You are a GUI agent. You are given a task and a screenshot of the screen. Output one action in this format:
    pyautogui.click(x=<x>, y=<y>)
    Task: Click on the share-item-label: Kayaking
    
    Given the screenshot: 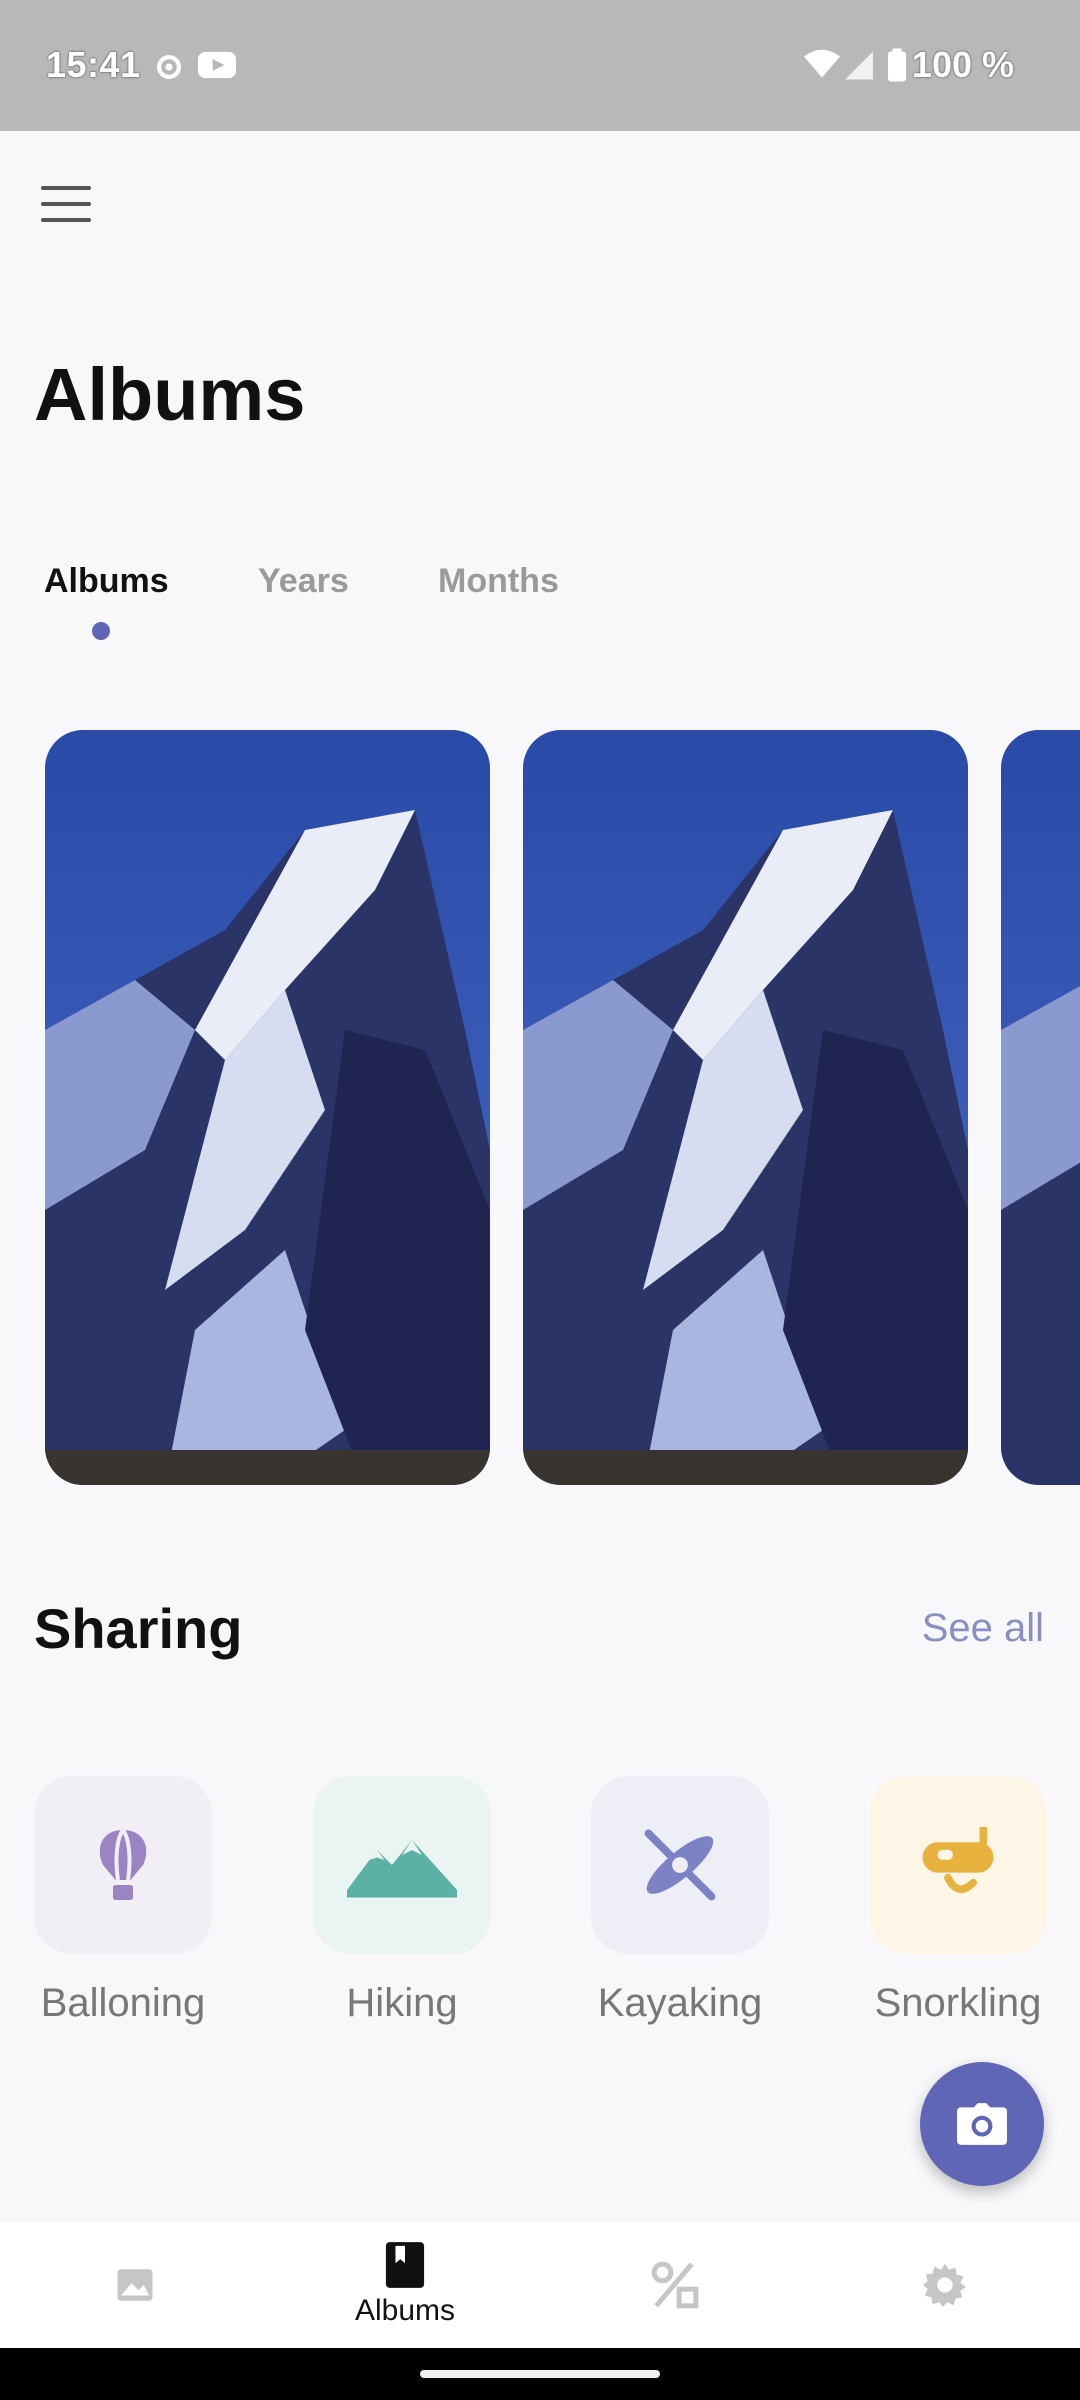 What is the action you would take?
    pyautogui.click(x=680, y=2003)
    